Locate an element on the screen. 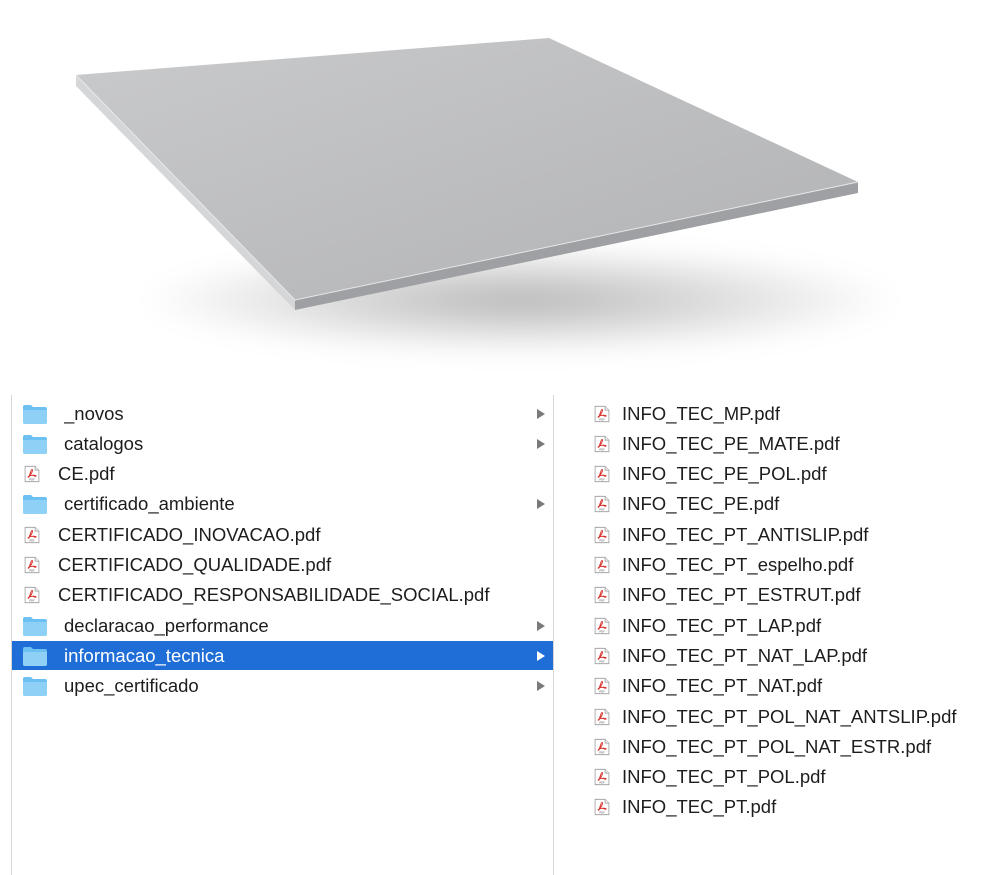  file-item: PDF CERTIFICADO_QUALIDADE.pdf is located at coordinates (282, 565).